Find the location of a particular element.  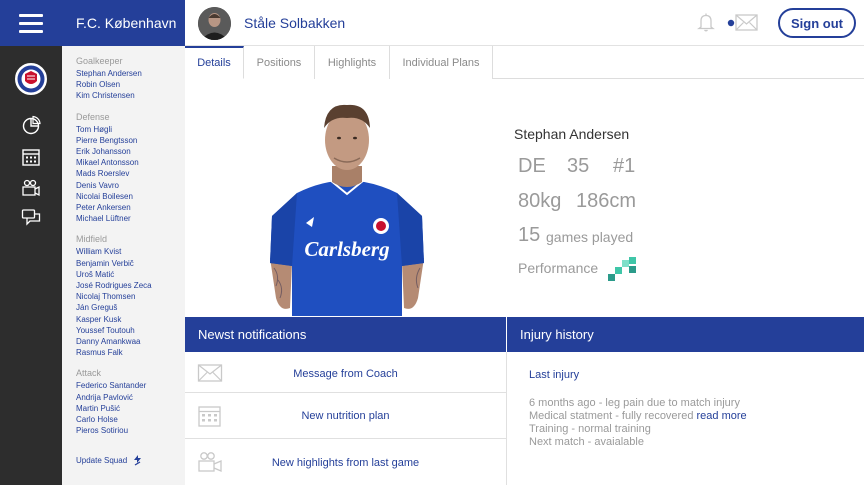

coach-name: Ståle Solbakken is located at coordinates (295, 23).